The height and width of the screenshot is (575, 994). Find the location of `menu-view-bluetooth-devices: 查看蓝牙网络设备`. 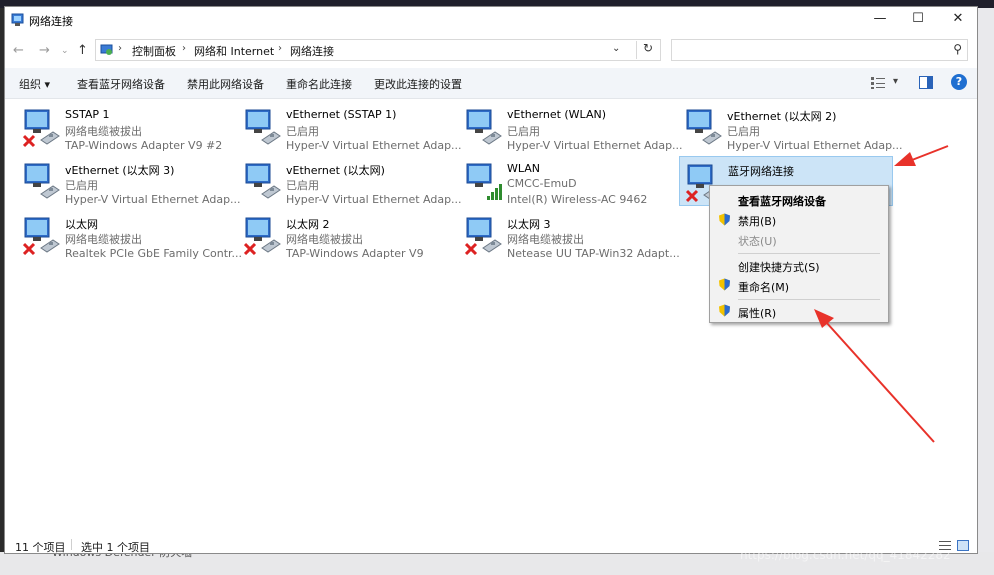

menu-view-bluetooth-devices: 查看蓝牙网络设备 is located at coordinates (782, 201).